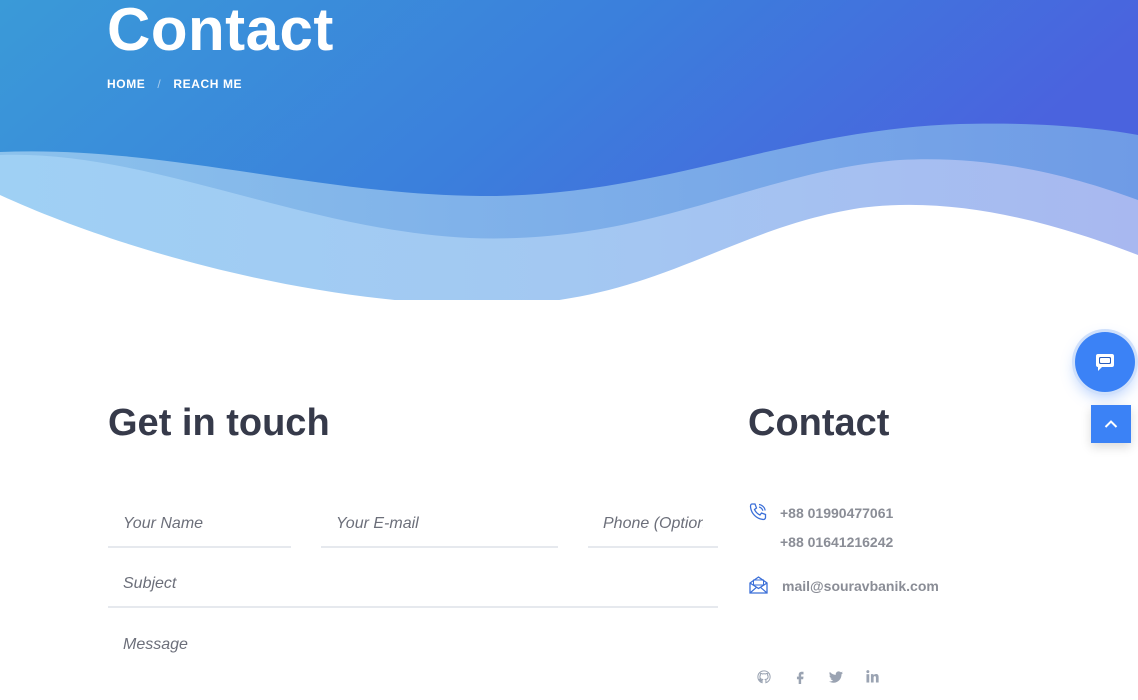  Describe the element at coordinates (818, 679) in the screenshot. I see `social-links` at that location.